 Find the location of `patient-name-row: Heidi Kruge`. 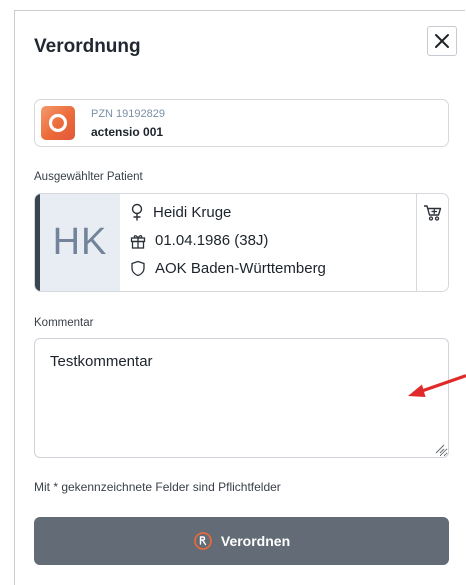

patient-name-row: Heidi Kruge is located at coordinates (180, 212).